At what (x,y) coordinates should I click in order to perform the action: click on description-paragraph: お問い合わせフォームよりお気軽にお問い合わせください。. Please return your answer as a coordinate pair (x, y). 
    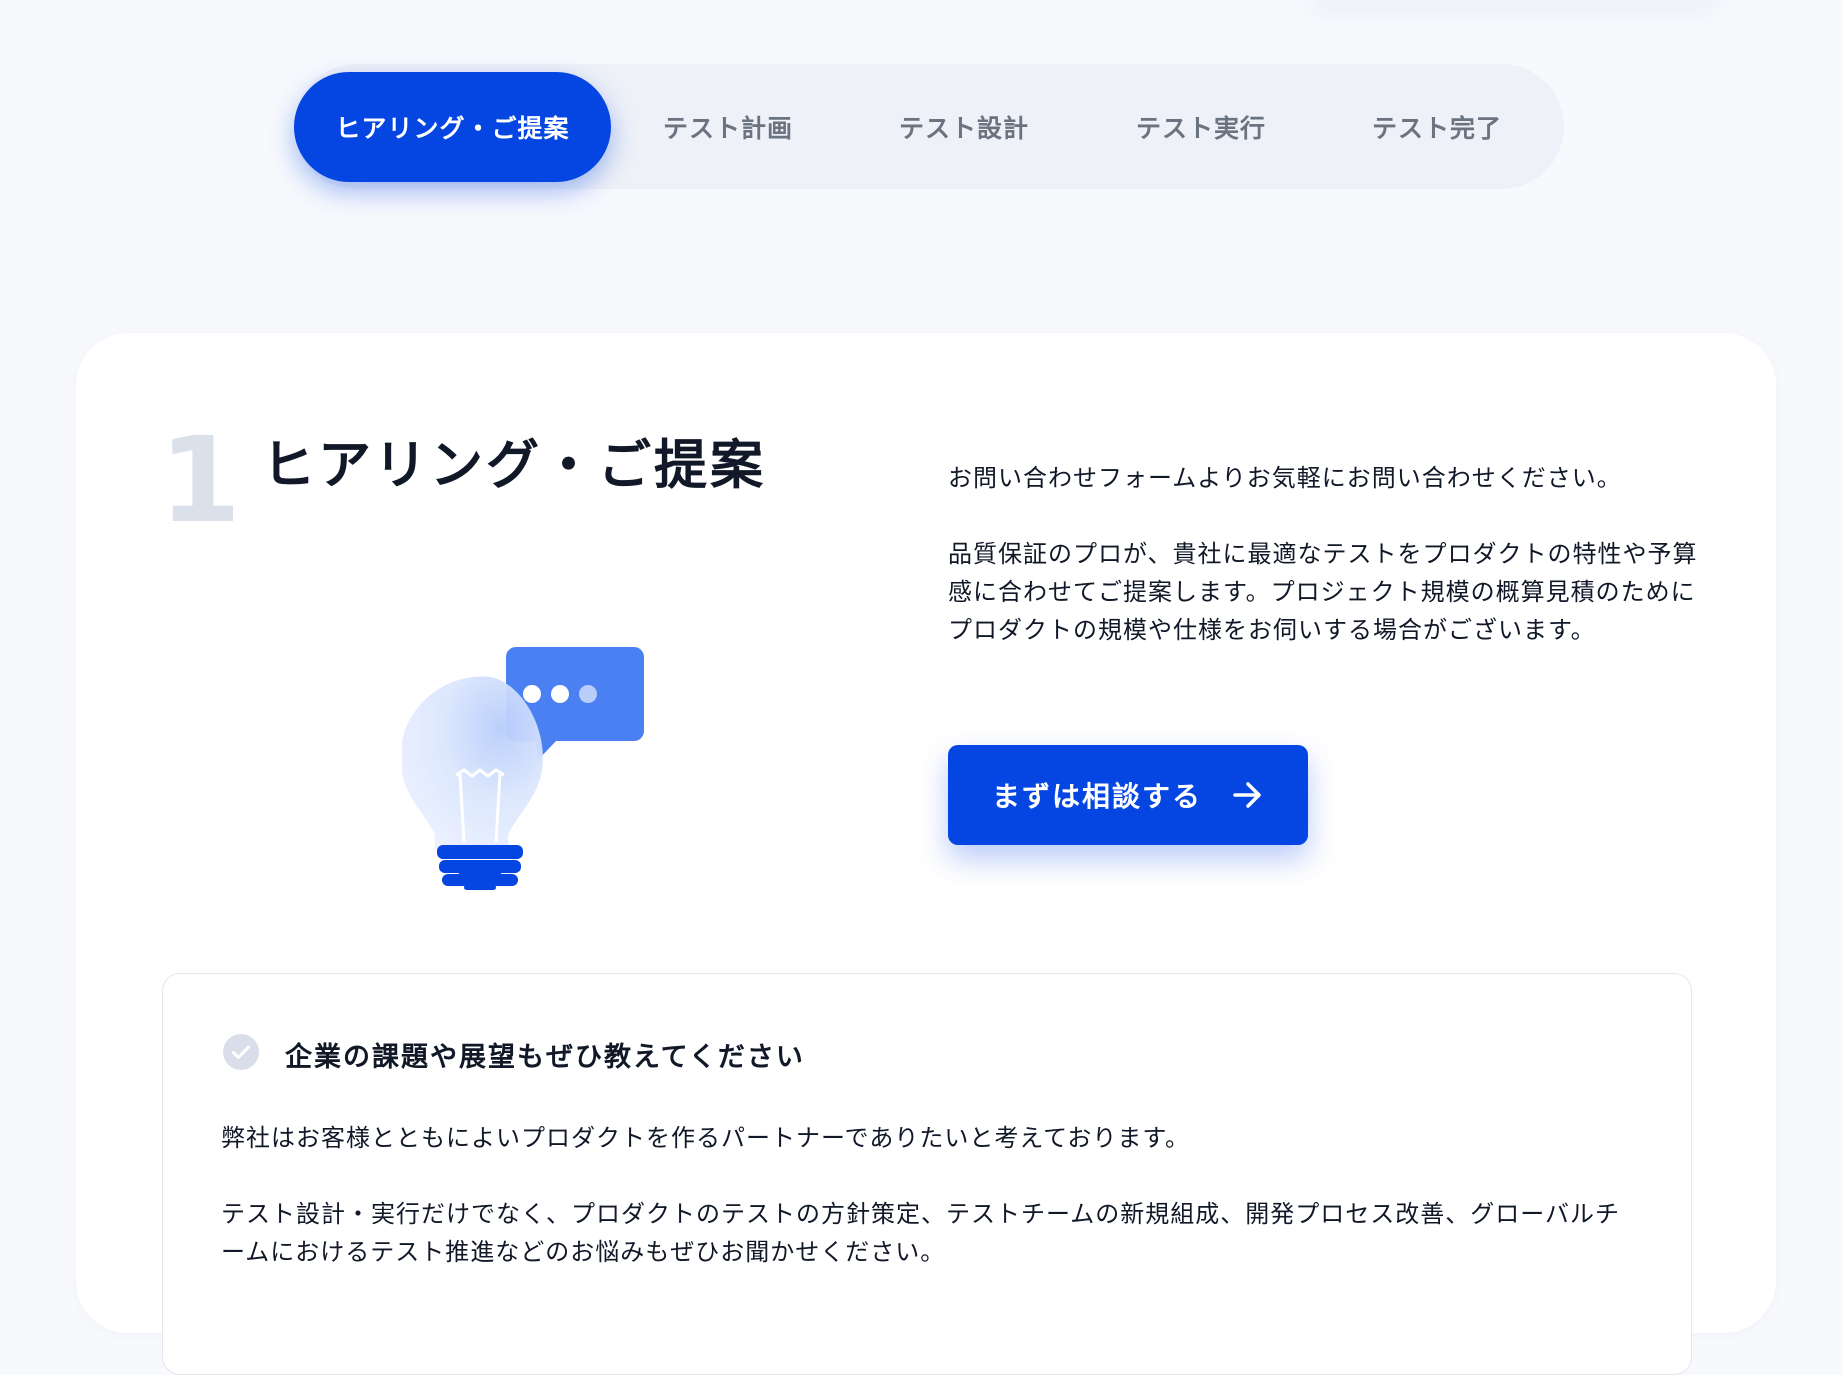
    Looking at the image, I should click on (1285, 478).